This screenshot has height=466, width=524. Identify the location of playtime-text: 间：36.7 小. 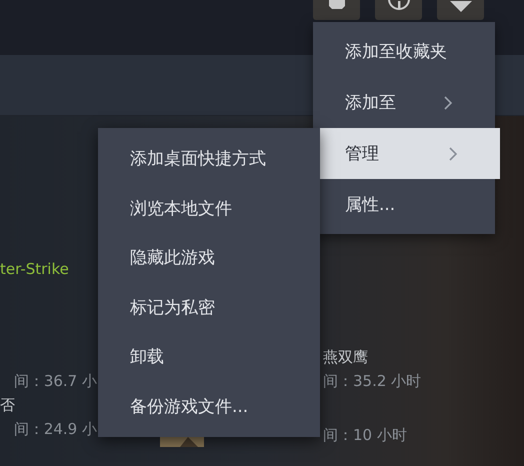
(55, 381).